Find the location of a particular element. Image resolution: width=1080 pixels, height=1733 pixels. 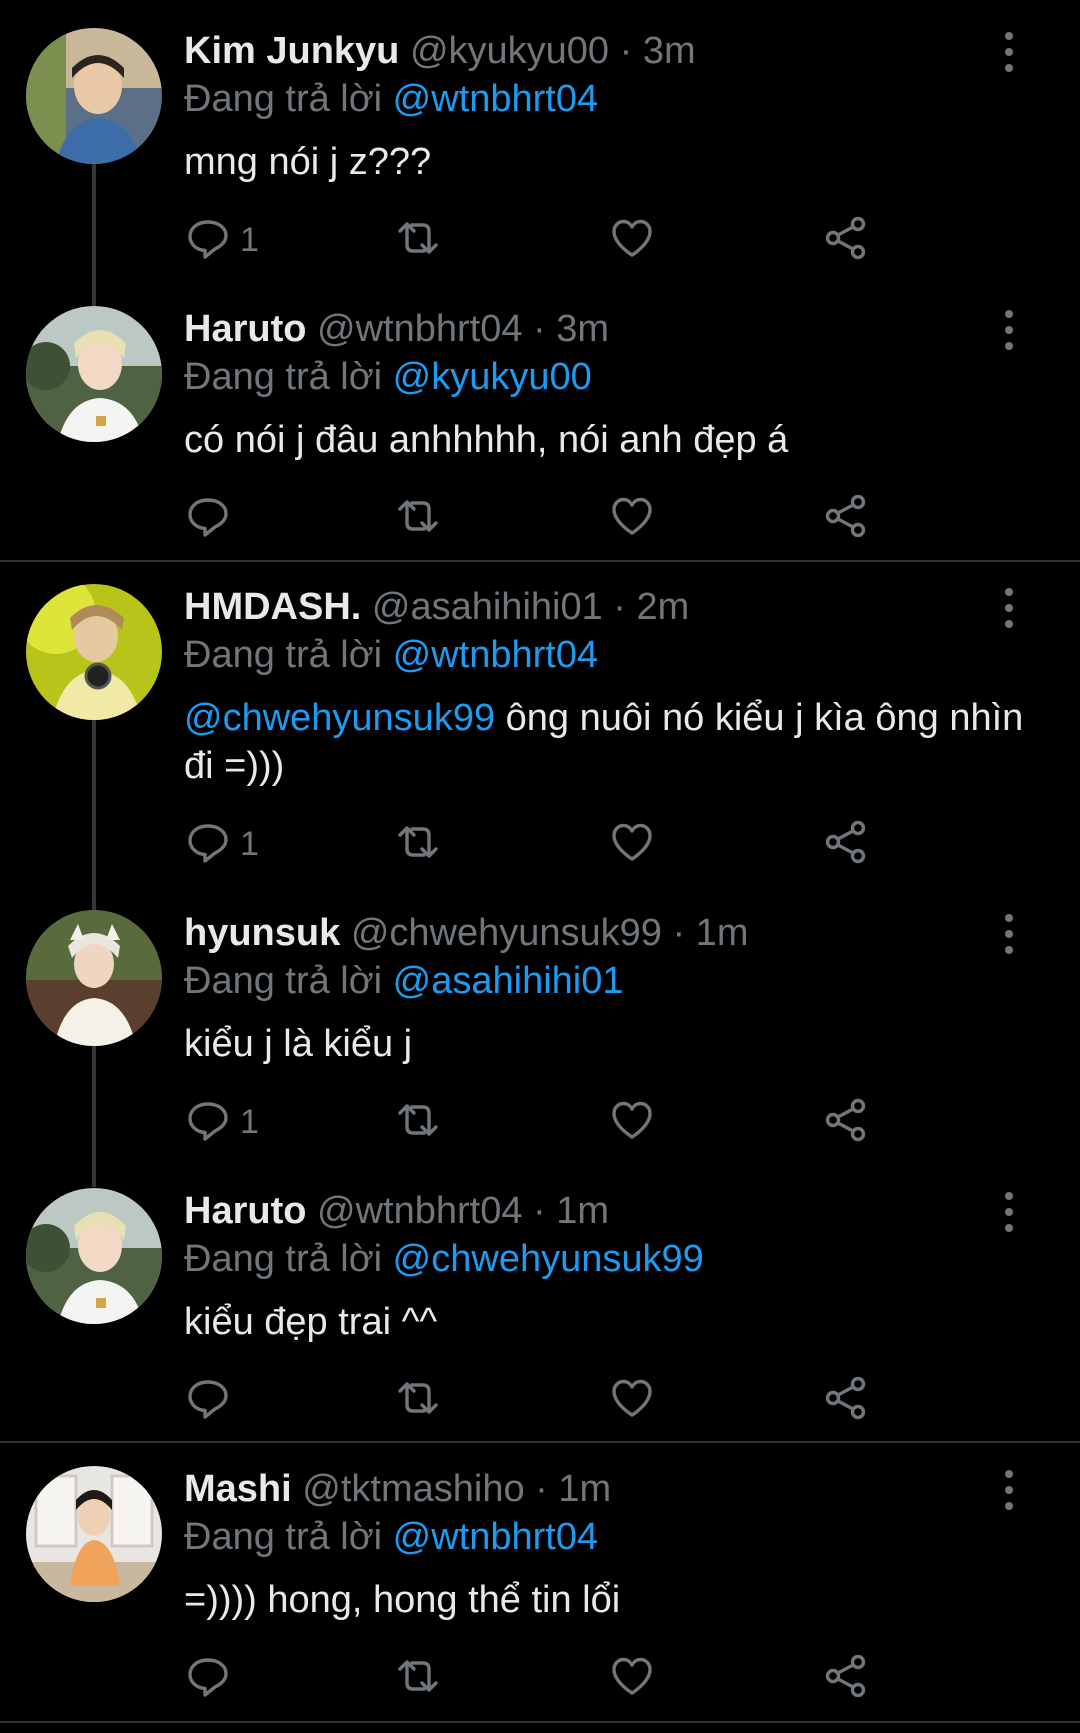

tweet-header: Haruto @wtnbhrt04 · 1m is located at coordinates (396, 1211).